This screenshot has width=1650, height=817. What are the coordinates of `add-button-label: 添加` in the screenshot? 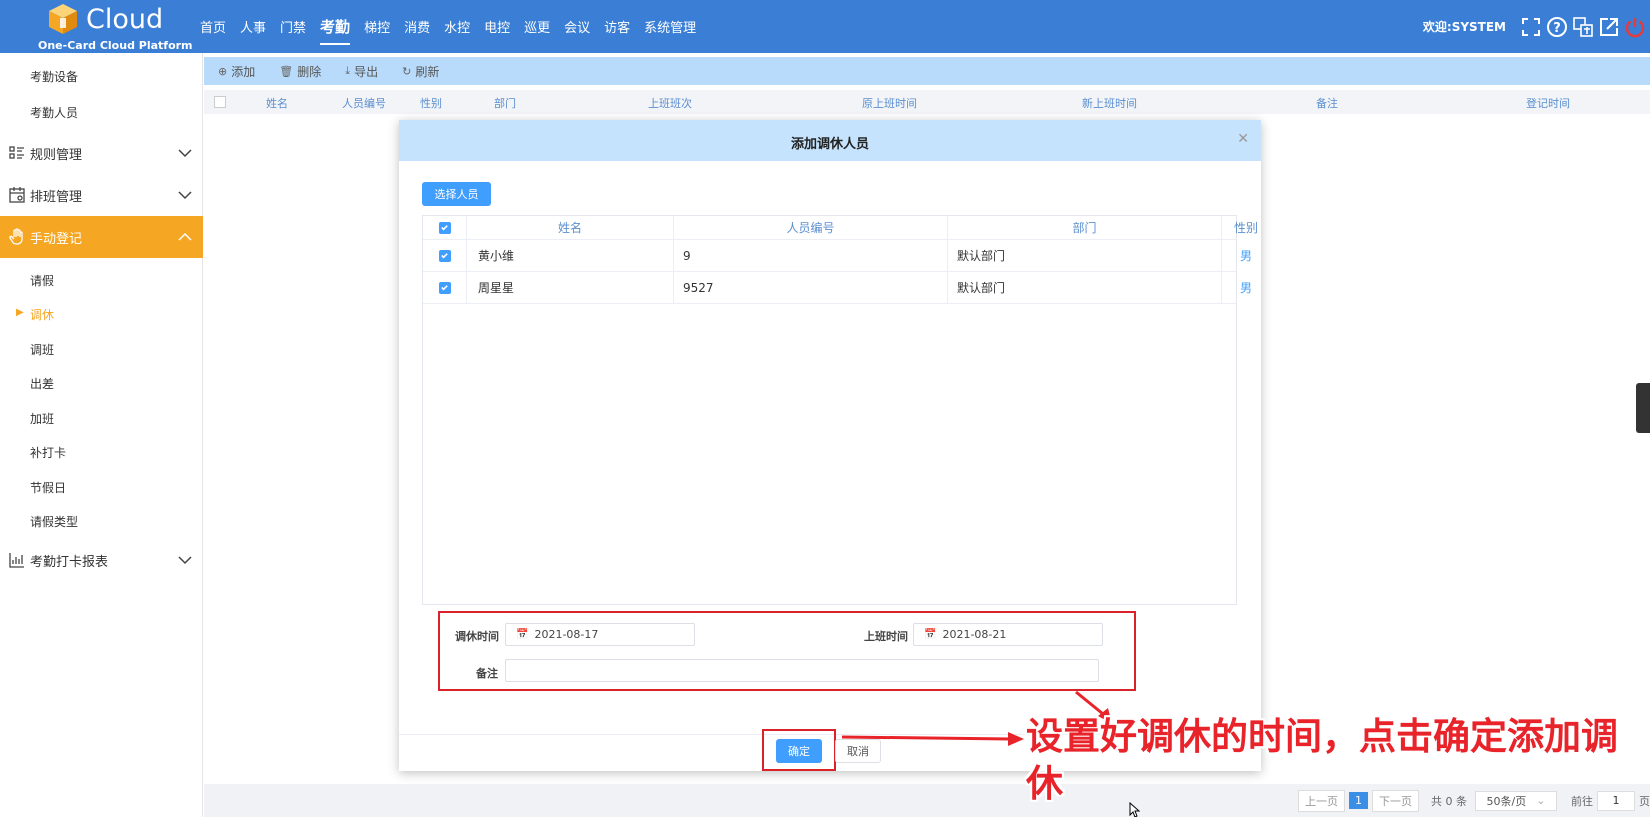 It's located at (243, 71).